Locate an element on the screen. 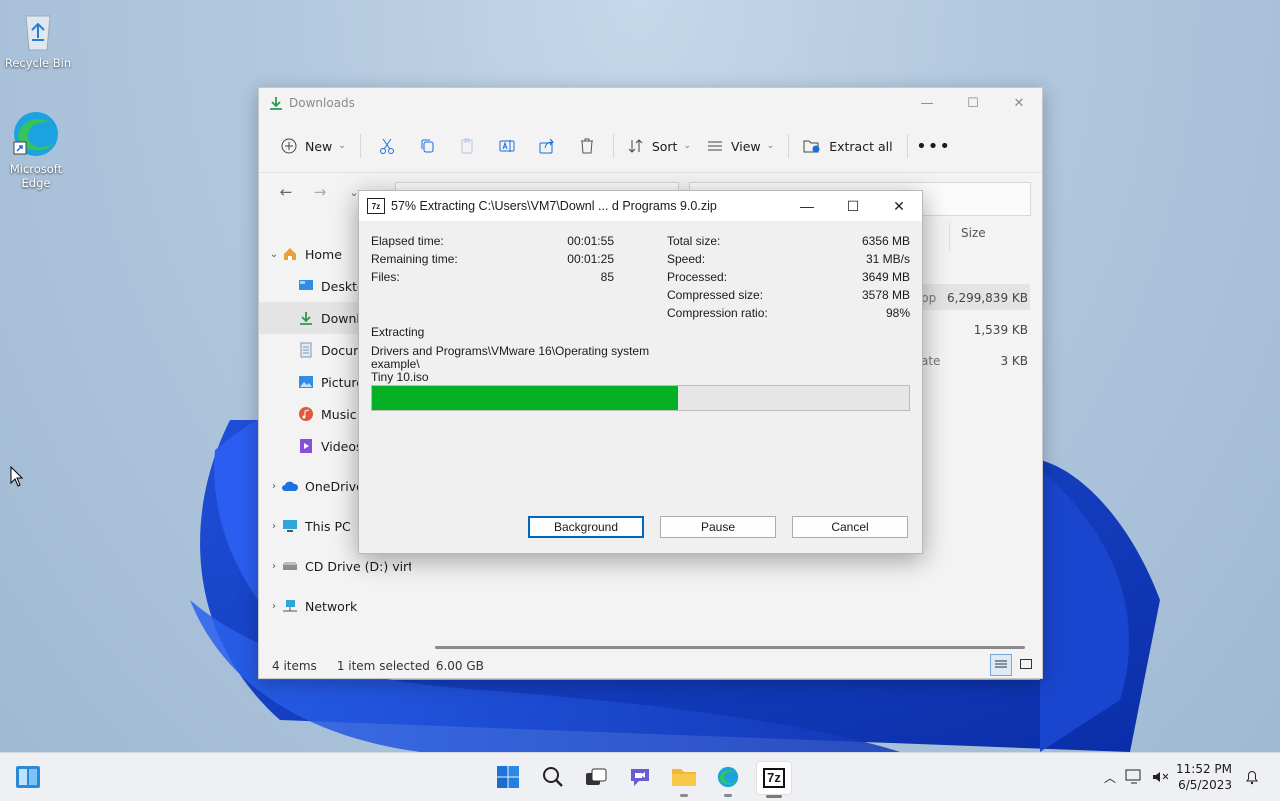 This screenshot has width=1280, height=801. processed-value: 3649 MB is located at coordinates (885, 277).